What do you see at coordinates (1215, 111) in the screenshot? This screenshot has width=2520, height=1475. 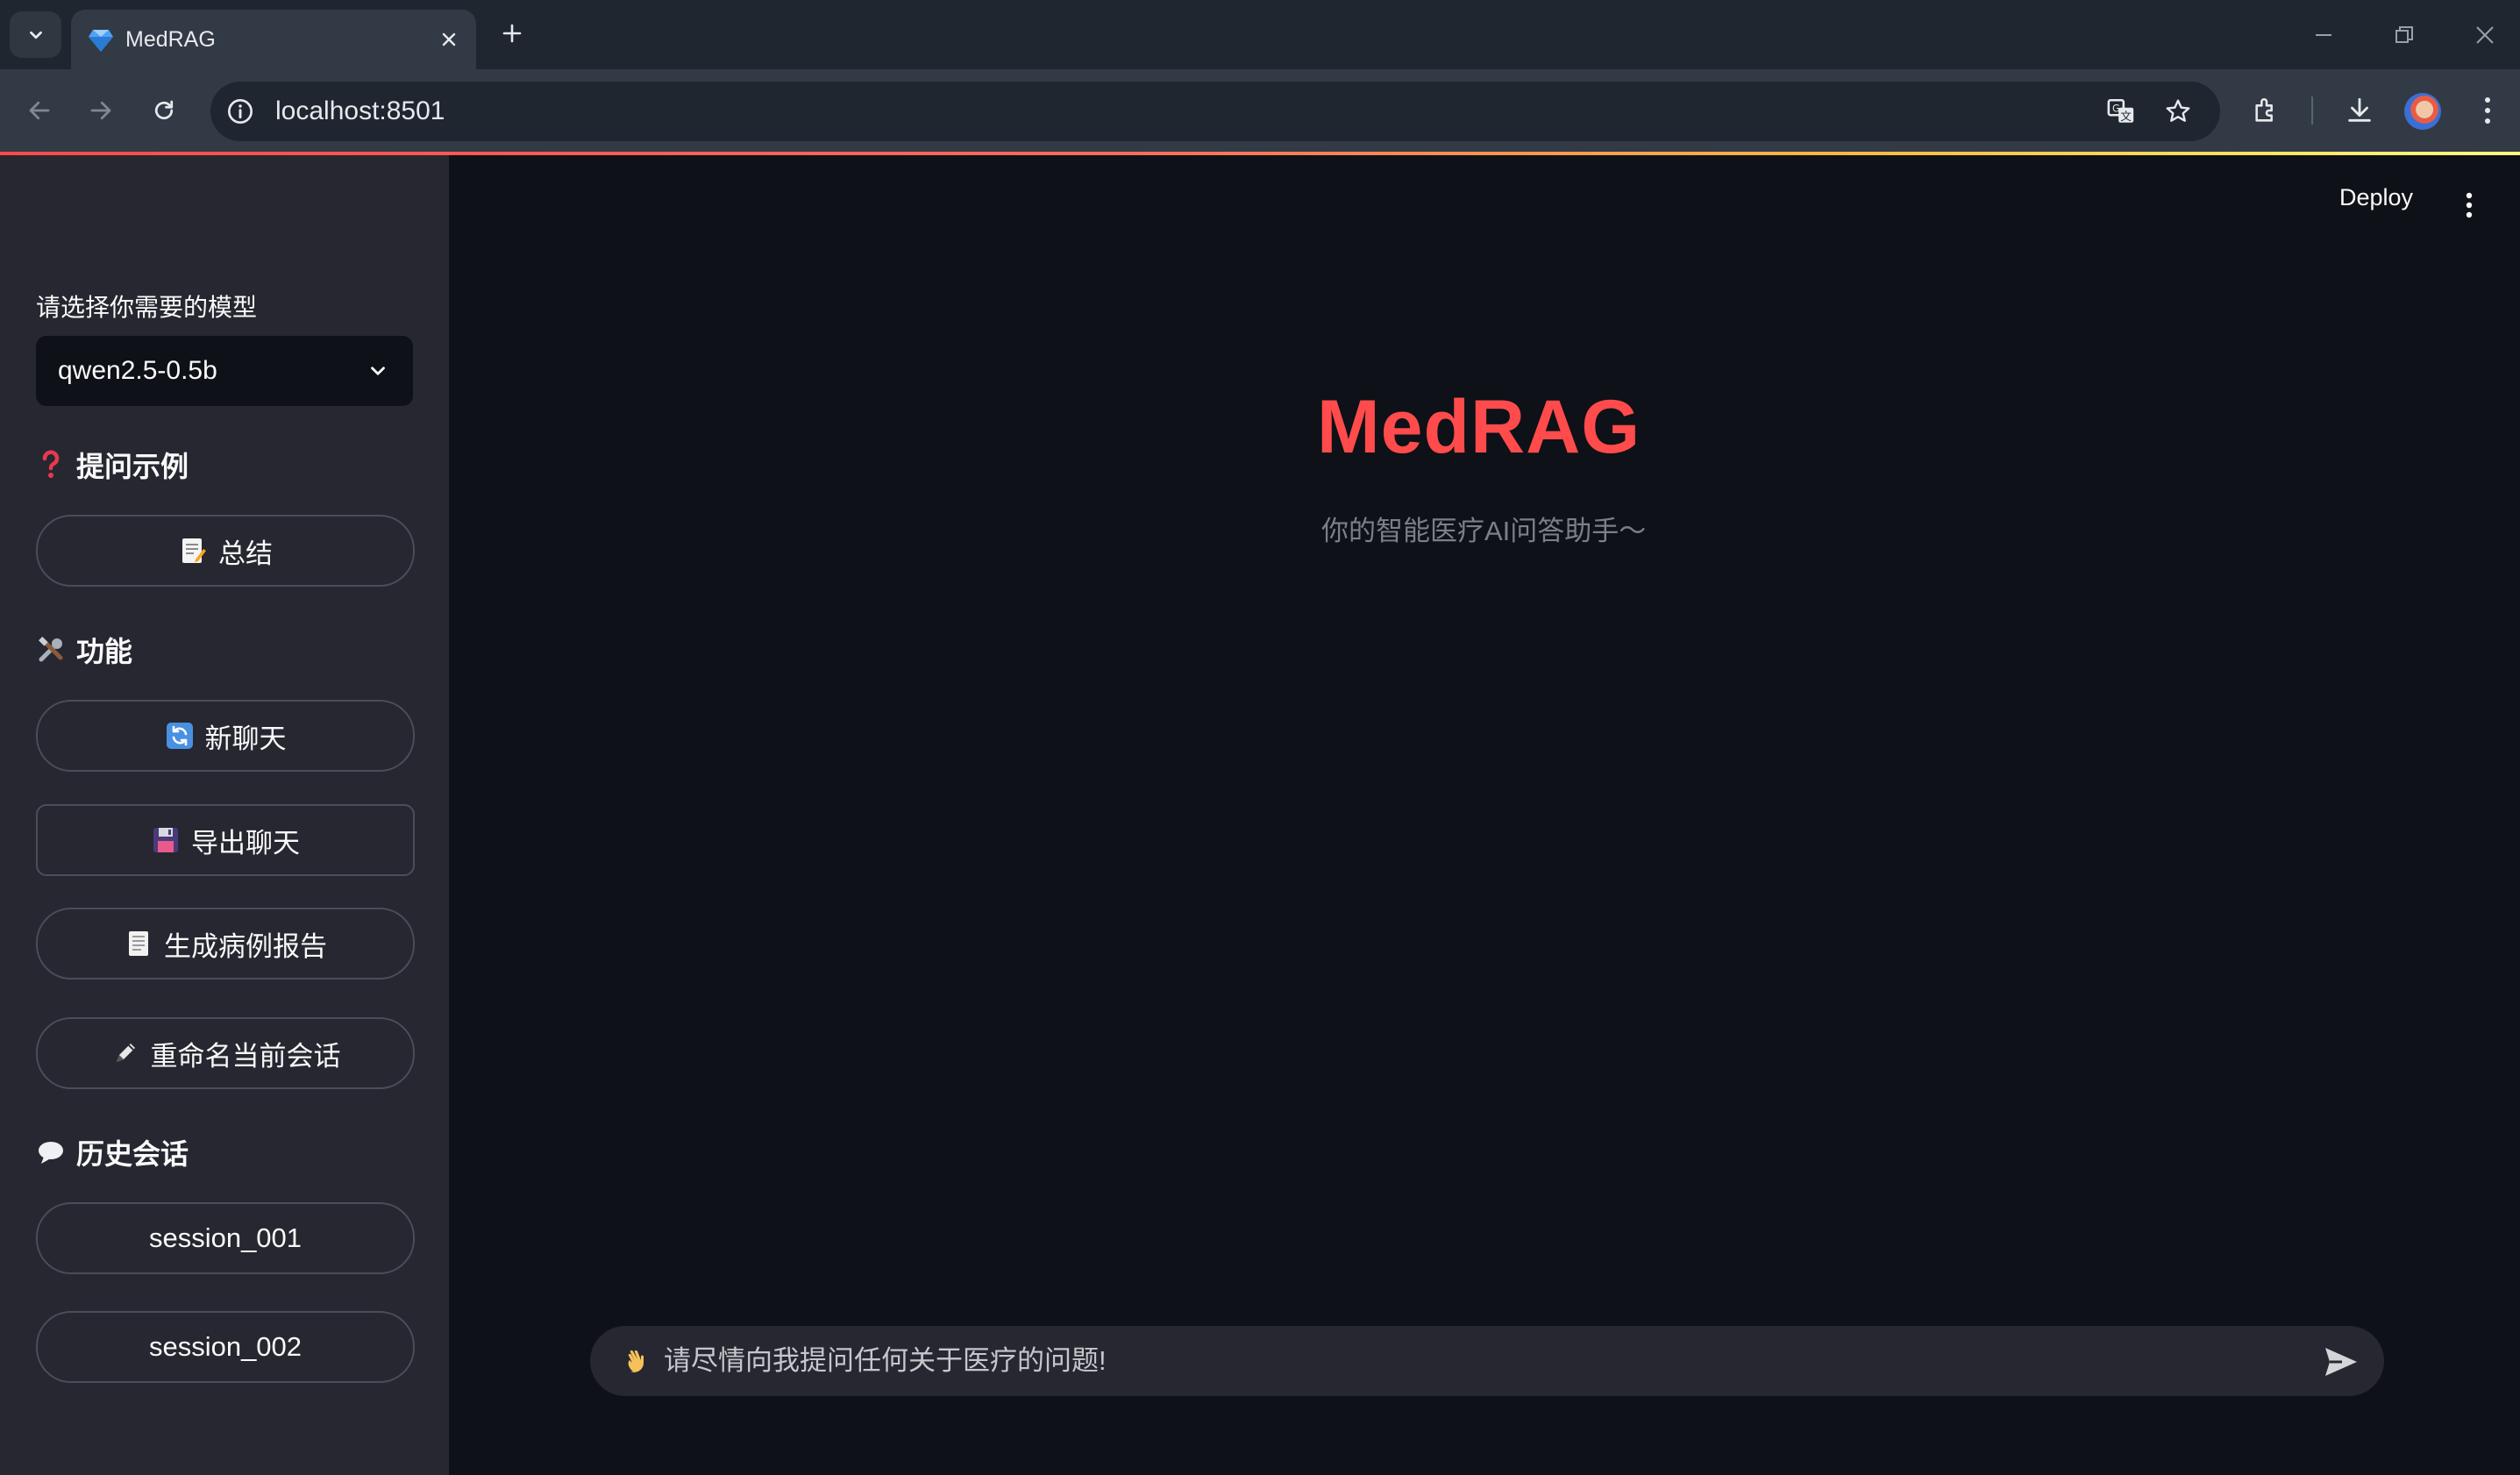 I see `address-bar: localhost:8501 文G` at bounding box center [1215, 111].